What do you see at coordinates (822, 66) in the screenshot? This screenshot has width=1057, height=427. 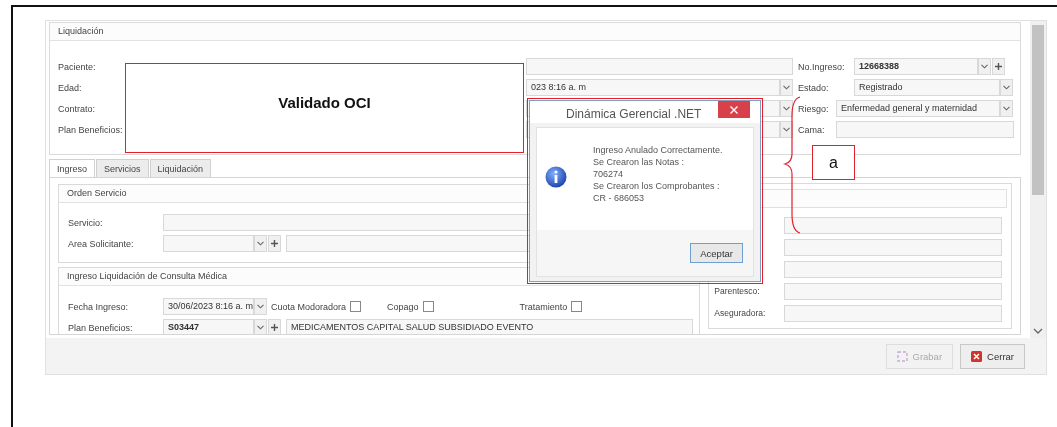 I see `field-label: No.Ingreso:` at bounding box center [822, 66].